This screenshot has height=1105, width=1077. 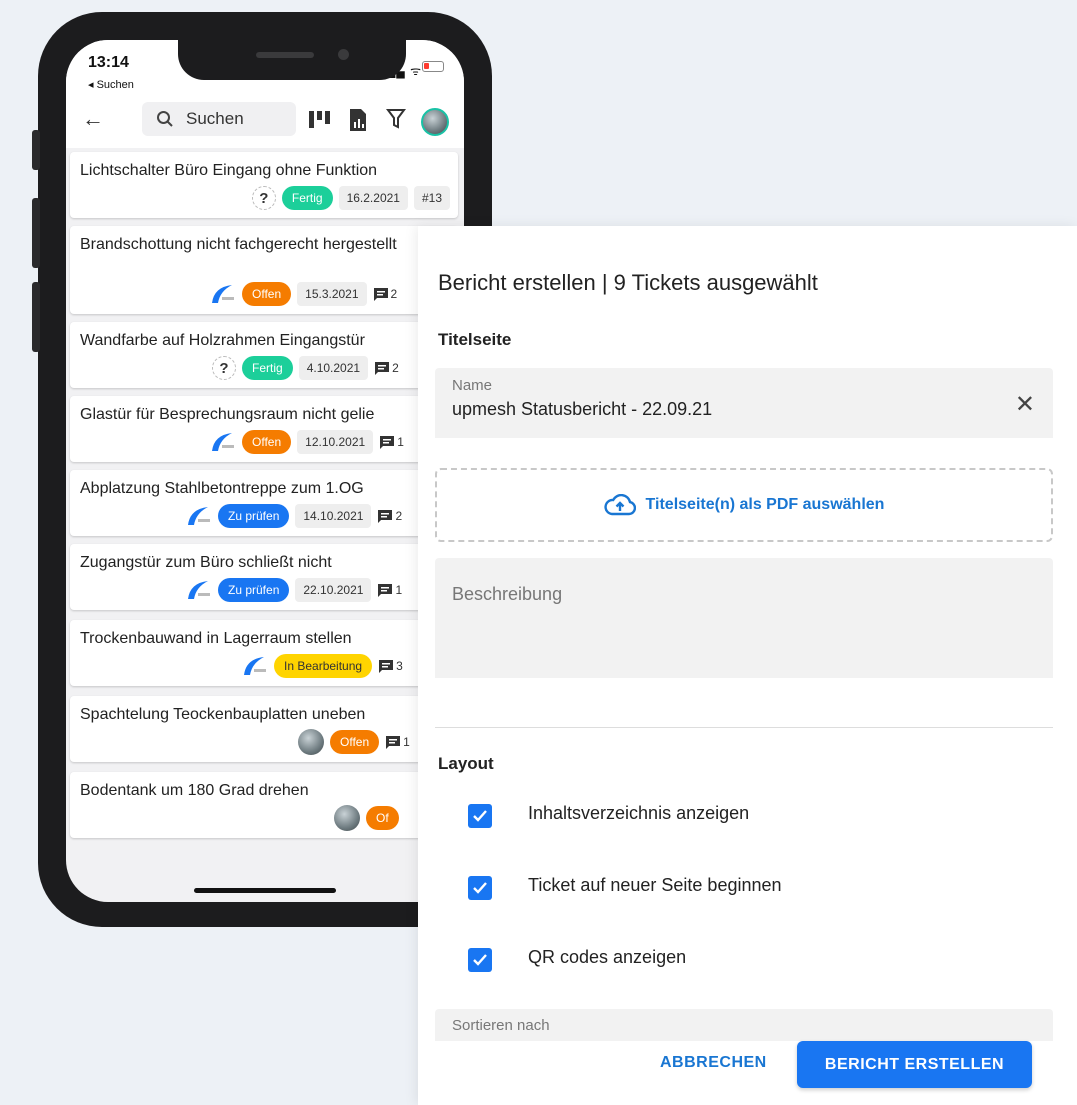 What do you see at coordinates (332, 294) in the screenshot?
I see `date-chip: 15.3.2021` at bounding box center [332, 294].